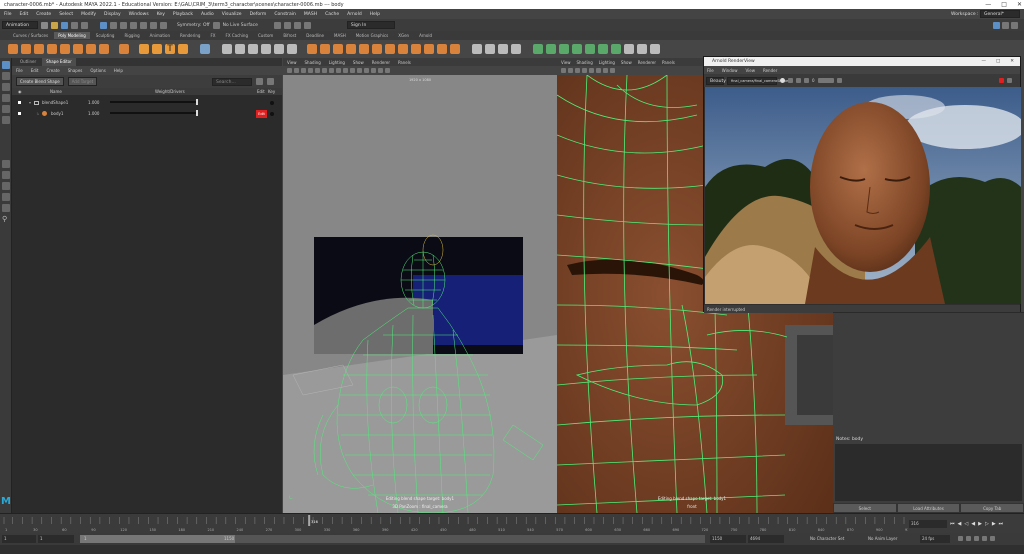  I want to click on rv-close-icon: ✕, so click(1012, 61).